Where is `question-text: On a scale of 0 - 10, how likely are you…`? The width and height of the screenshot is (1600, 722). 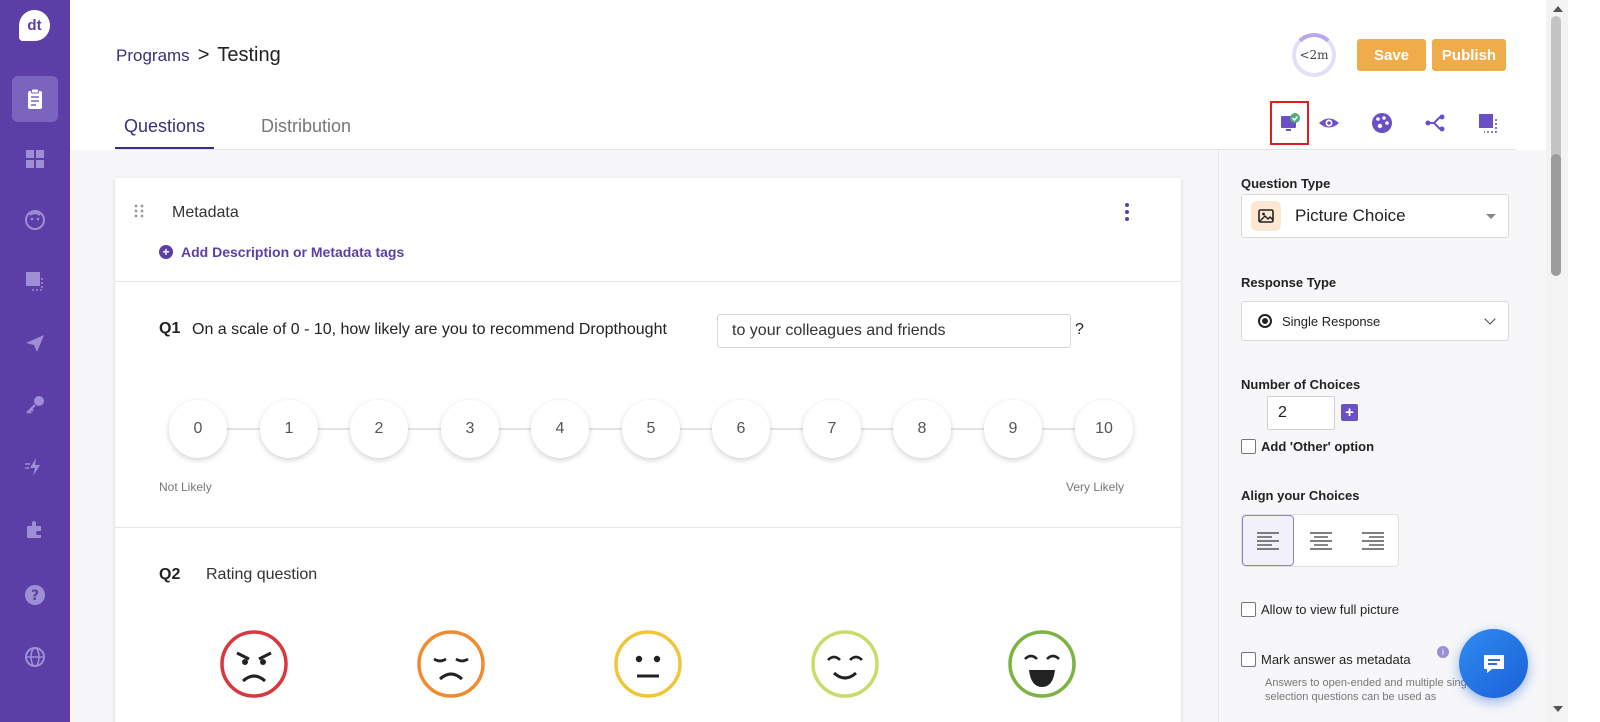 question-text: On a scale of 0 - 10, how likely are you… is located at coordinates (429, 330).